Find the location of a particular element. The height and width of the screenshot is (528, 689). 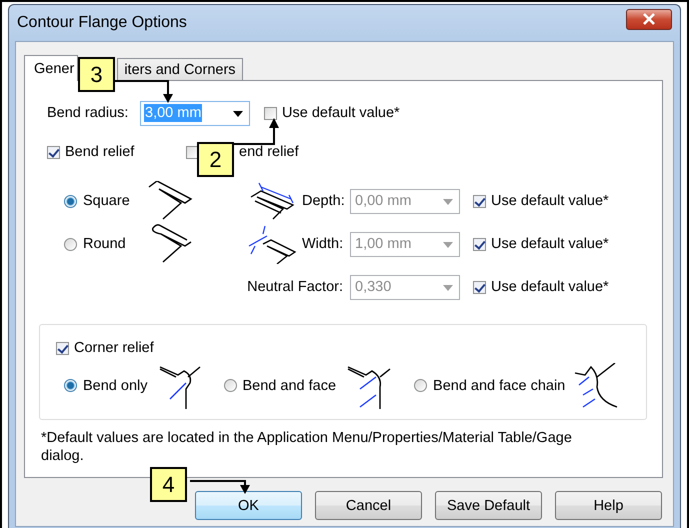

close-button is located at coordinates (649, 19).